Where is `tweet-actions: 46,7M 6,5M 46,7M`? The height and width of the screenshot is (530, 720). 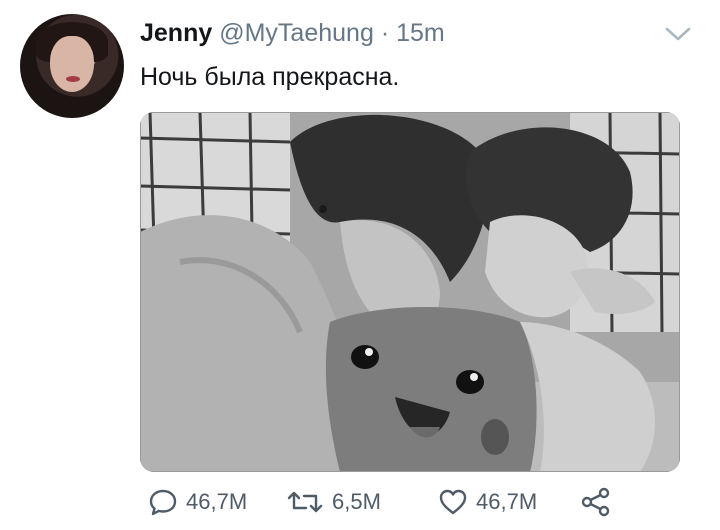 tweet-actions: 46,7M 6,5M 46,7M is located at coordinates (420, 502).